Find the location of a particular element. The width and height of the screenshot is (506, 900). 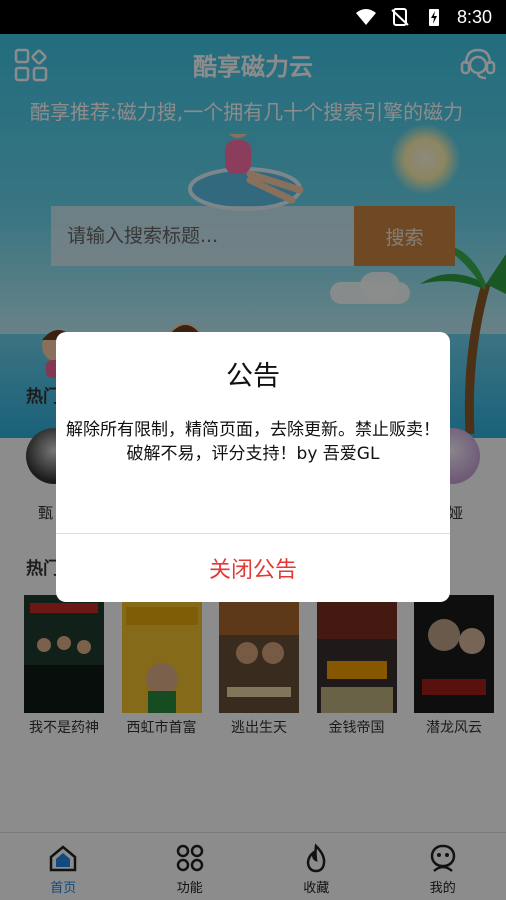

close-announcement-button: 关闭公告 is located at coordinates (253, 568).